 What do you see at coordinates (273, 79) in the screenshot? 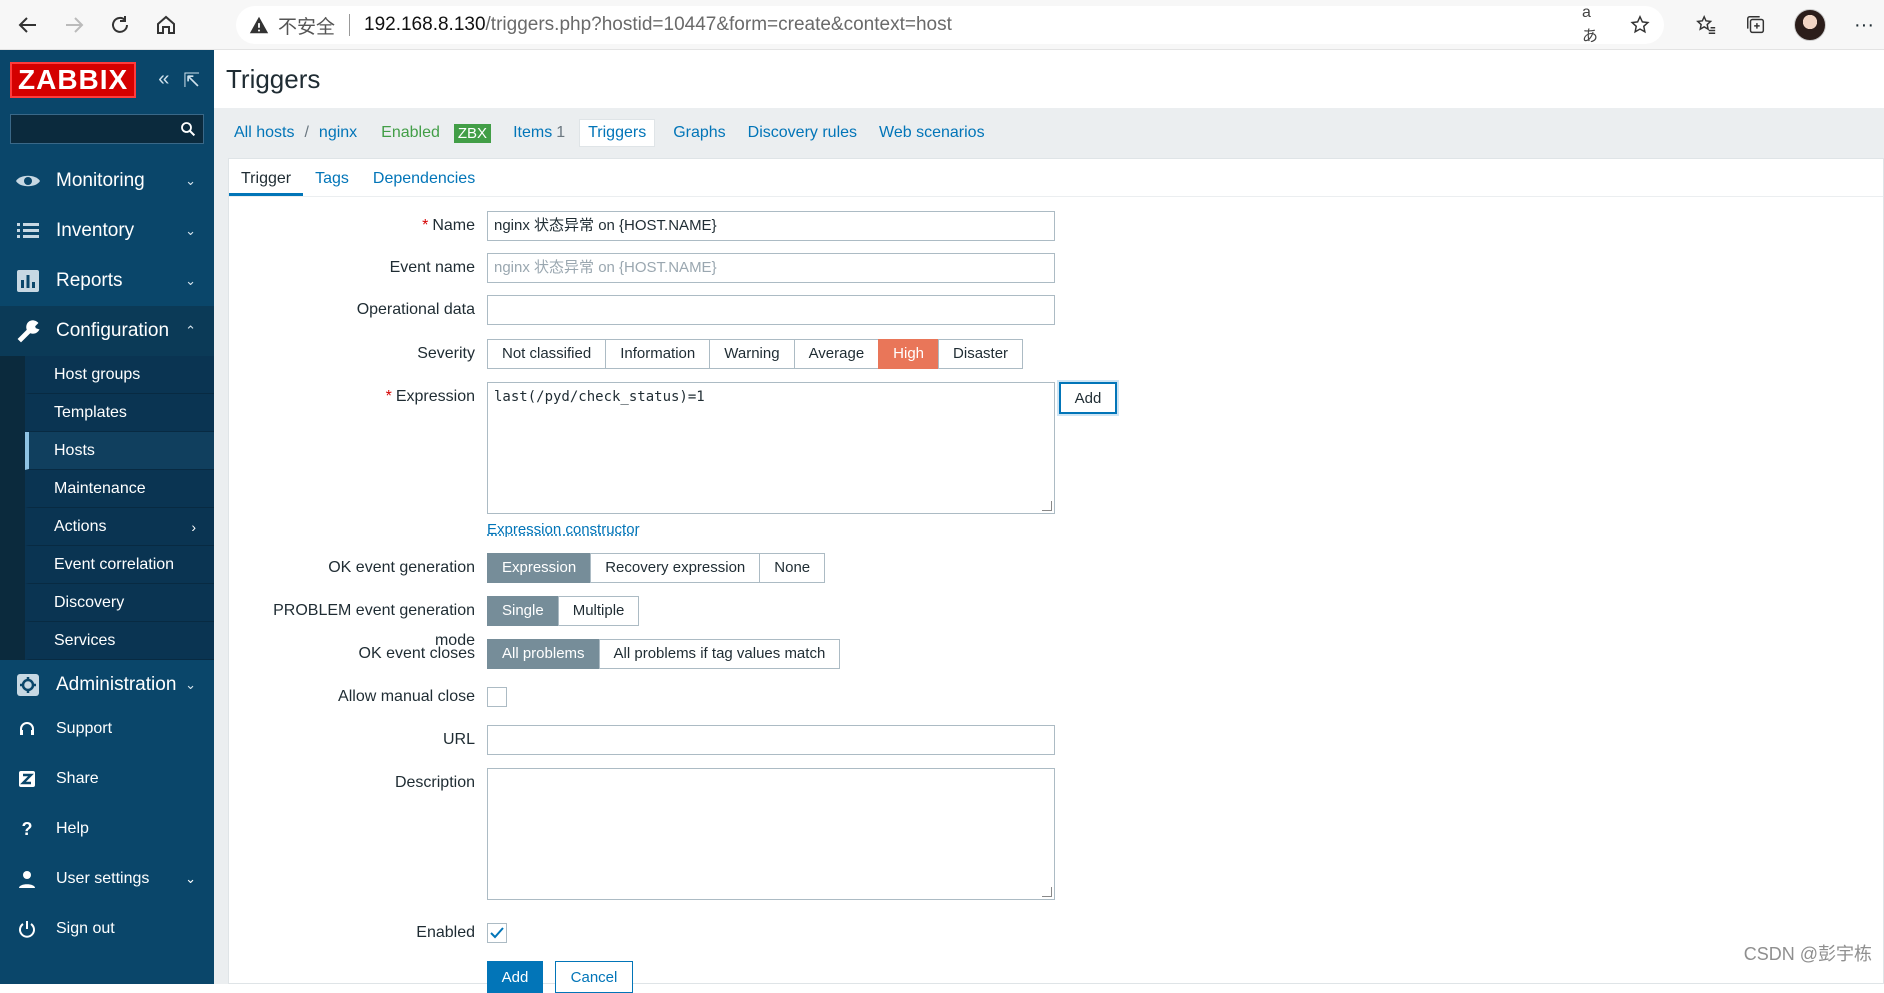
I see `page-title: Triggers` at bounding box center [273, 79].